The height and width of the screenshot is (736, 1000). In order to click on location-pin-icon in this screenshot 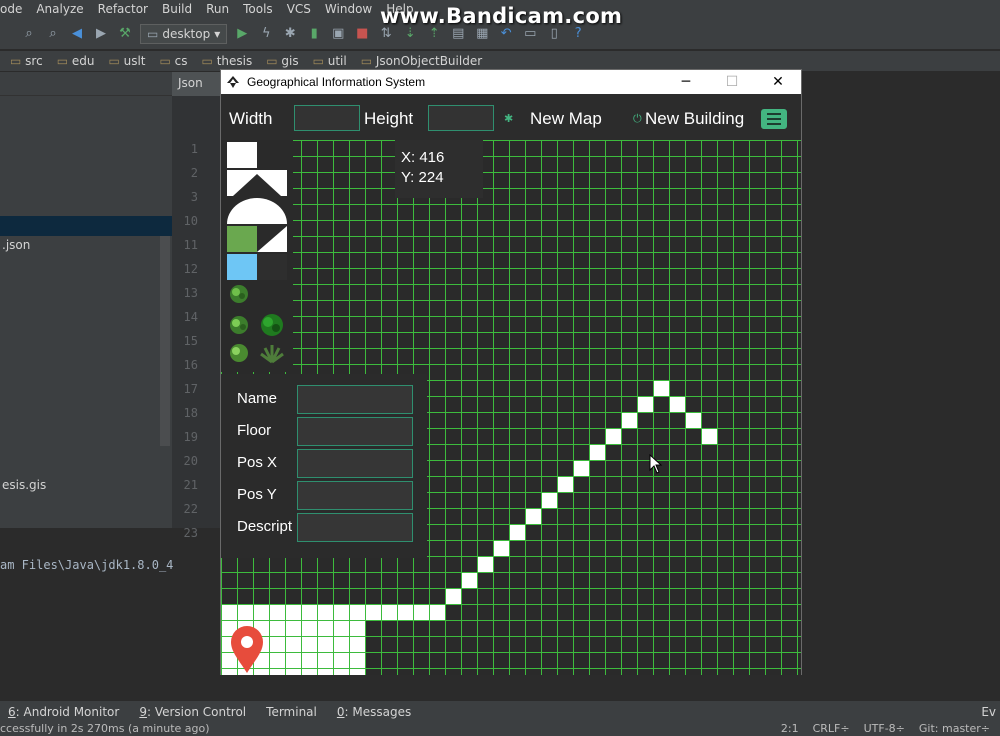, I will do `click(247, 650)`.